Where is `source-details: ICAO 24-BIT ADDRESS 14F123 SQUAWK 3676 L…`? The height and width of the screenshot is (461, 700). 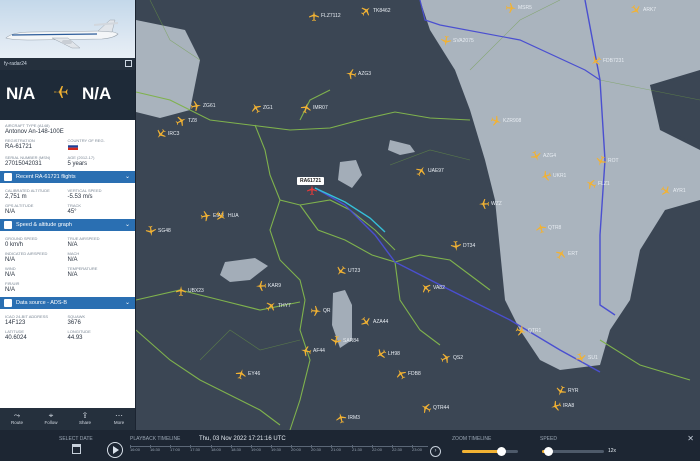
source-details: ICAO 24-BIT ADDRESS 14F123 SQUAWK 3676 L… is located at coordinates (67, 326).